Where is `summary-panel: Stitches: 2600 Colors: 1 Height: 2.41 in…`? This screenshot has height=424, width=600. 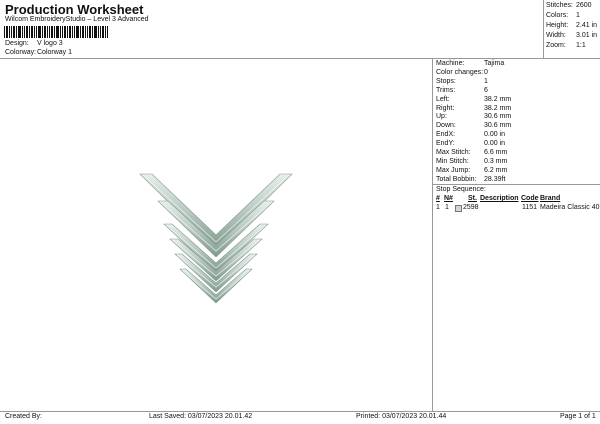 summary-panel: Stitches: 2600 Colors: 1 Height: 2.41 in… is located at coordinates (573, 26).